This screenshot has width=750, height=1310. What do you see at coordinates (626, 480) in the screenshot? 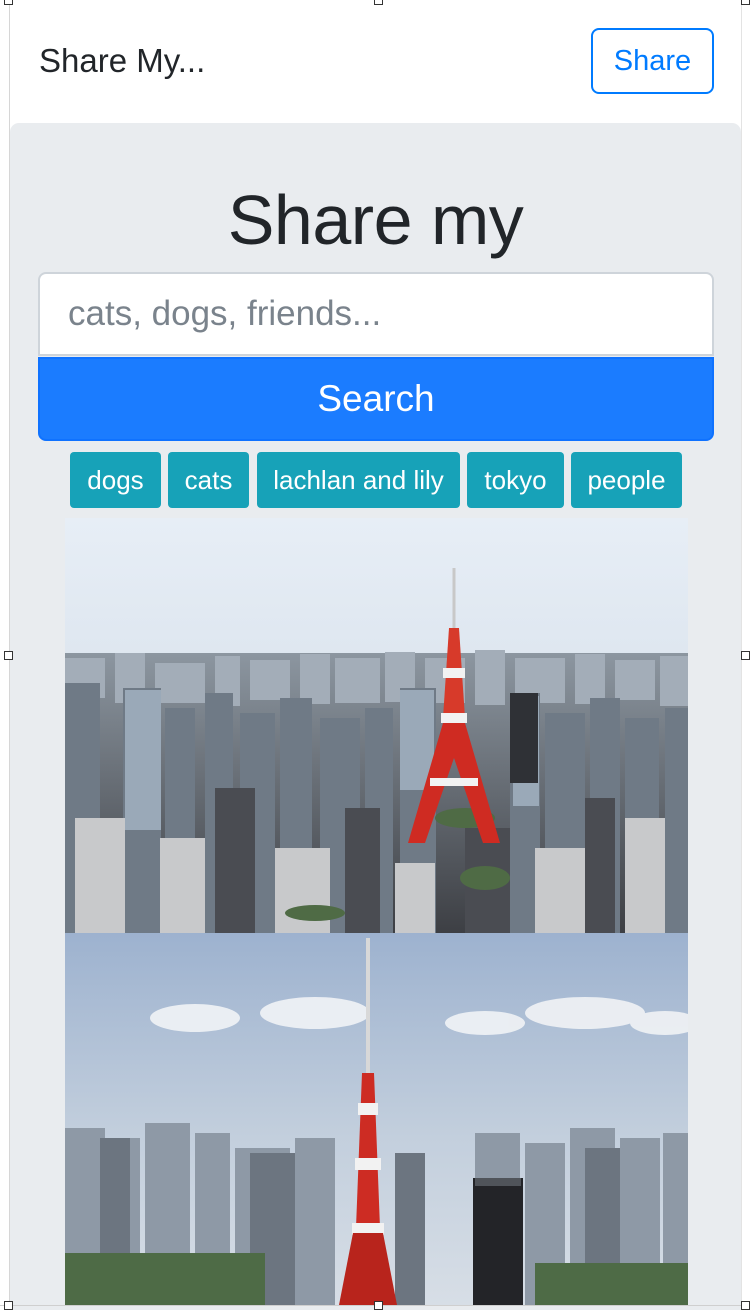
I see `tag-people-button: people` at bounding box center [626, 480].